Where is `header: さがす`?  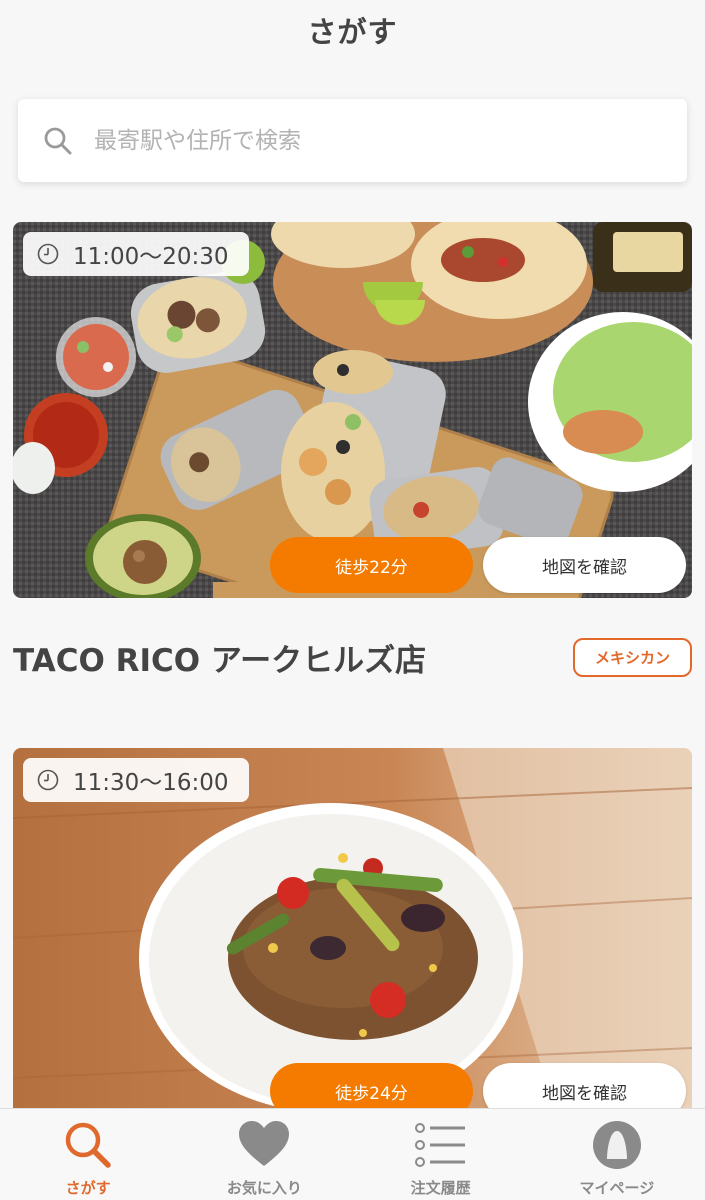
header: さがす is located at coordinates (352, 30).